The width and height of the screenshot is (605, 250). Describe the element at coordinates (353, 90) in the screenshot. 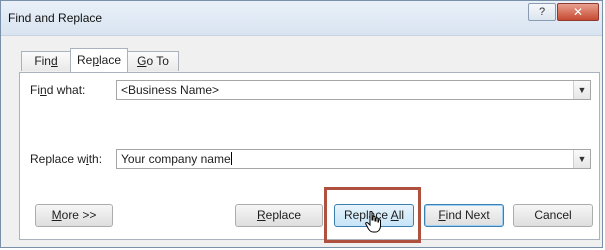

I see `find-what-combo: <Business Name> ▼` at that location.